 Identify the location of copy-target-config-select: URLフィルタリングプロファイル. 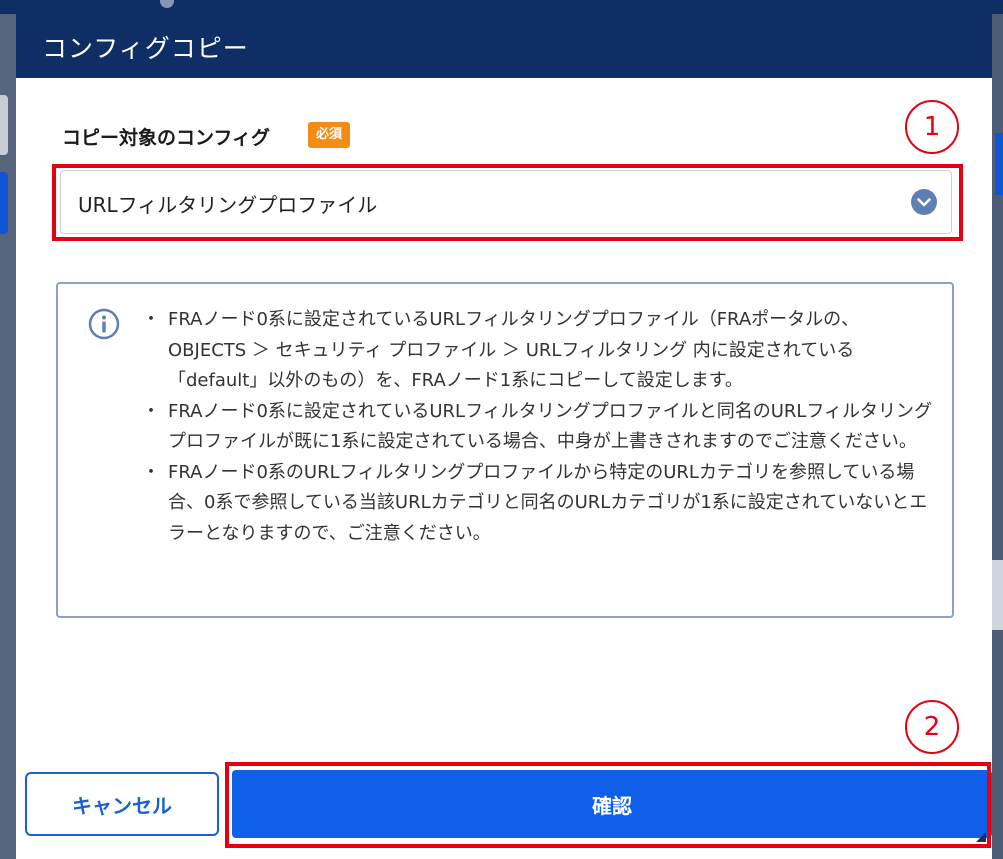
(506, 202).